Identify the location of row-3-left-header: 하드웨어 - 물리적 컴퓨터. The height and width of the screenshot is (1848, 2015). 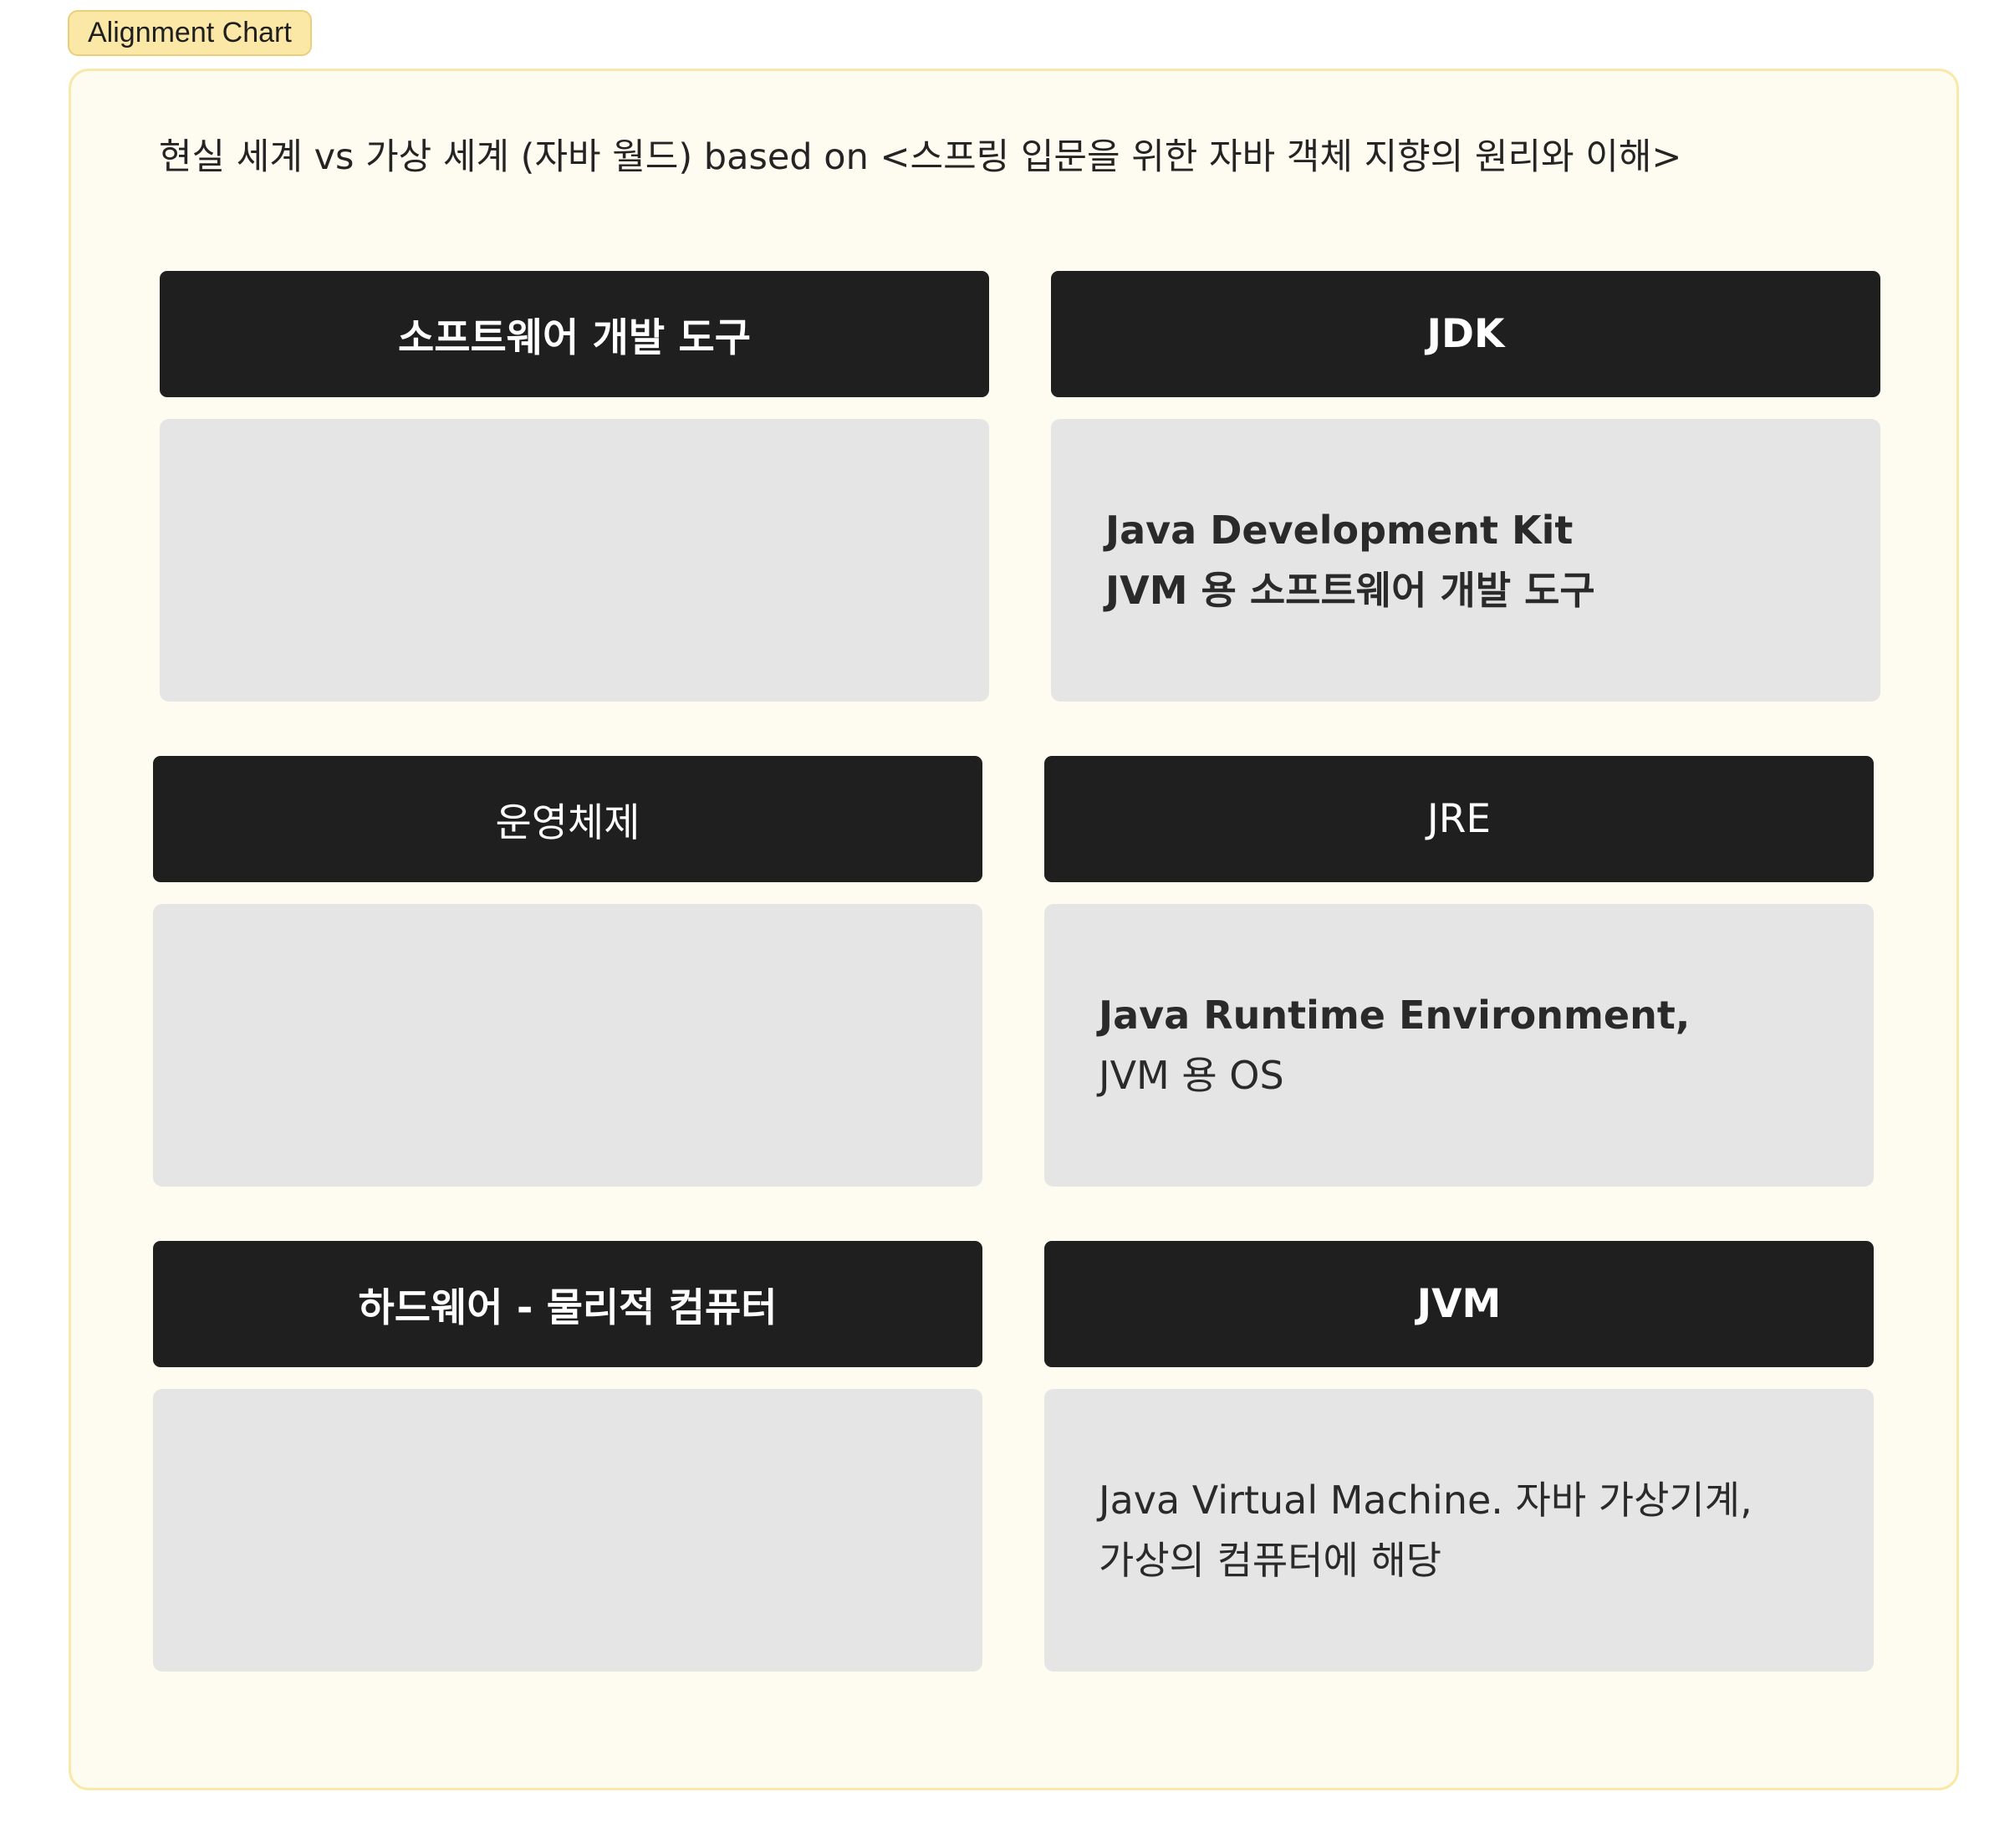
(567, 1304).